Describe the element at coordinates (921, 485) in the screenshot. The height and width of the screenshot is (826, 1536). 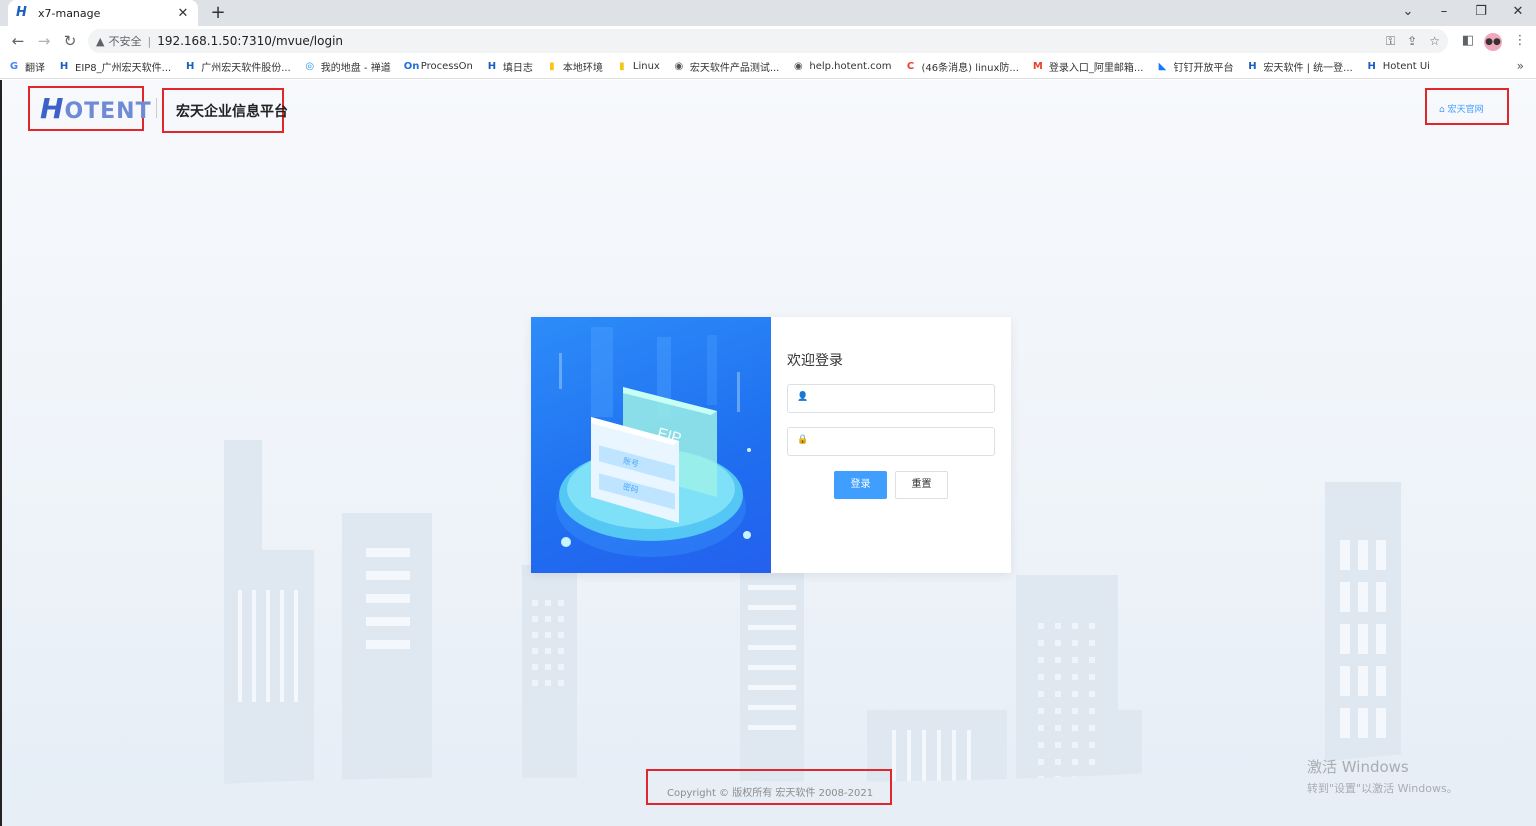
I see `reset-button: 重置` at that location.